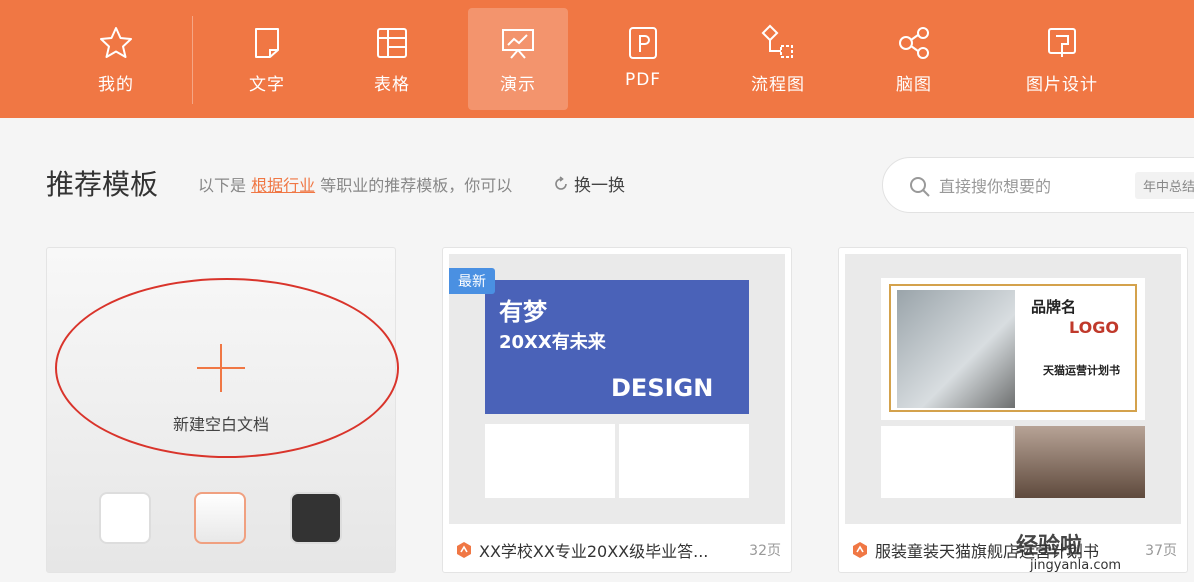 The width and height of the screenshot is (1194, 582). I want to click on search-icon, so click(920, 187).